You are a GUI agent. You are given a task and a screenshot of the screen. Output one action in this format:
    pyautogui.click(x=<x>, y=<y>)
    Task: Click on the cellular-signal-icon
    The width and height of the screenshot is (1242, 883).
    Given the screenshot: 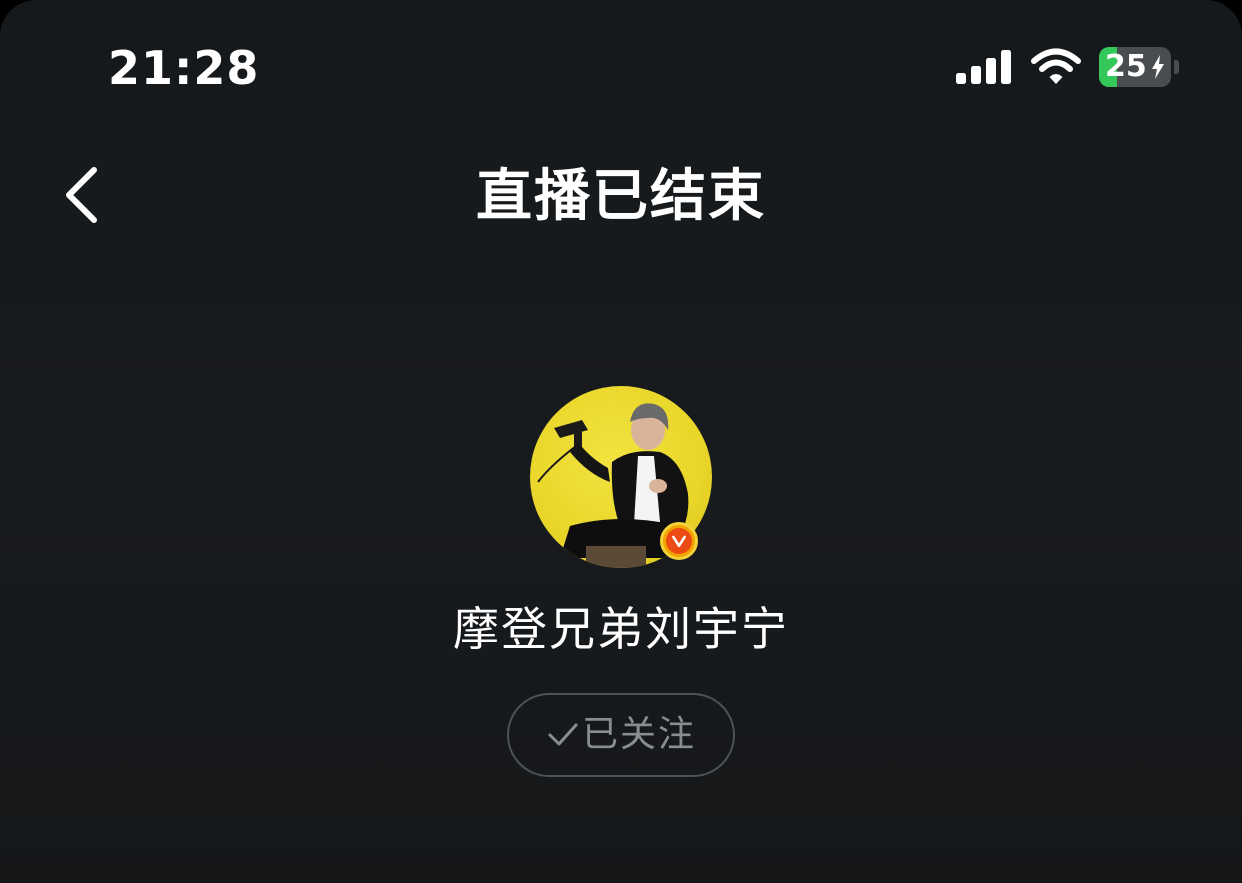 What is the action you would take?
    pyautogui.click(x=983, y=67)
    